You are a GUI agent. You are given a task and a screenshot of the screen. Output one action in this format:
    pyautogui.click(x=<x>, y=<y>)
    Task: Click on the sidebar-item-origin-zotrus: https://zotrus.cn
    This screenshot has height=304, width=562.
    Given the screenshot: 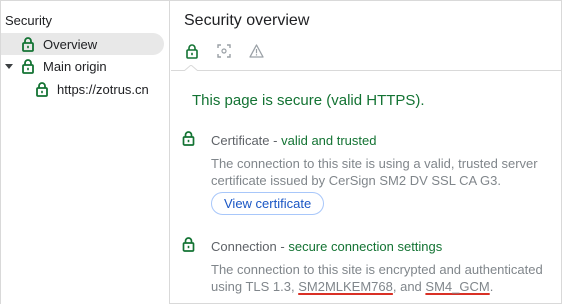 What is the action you would take?
    pyautogui.click(x=82, y=89)
    